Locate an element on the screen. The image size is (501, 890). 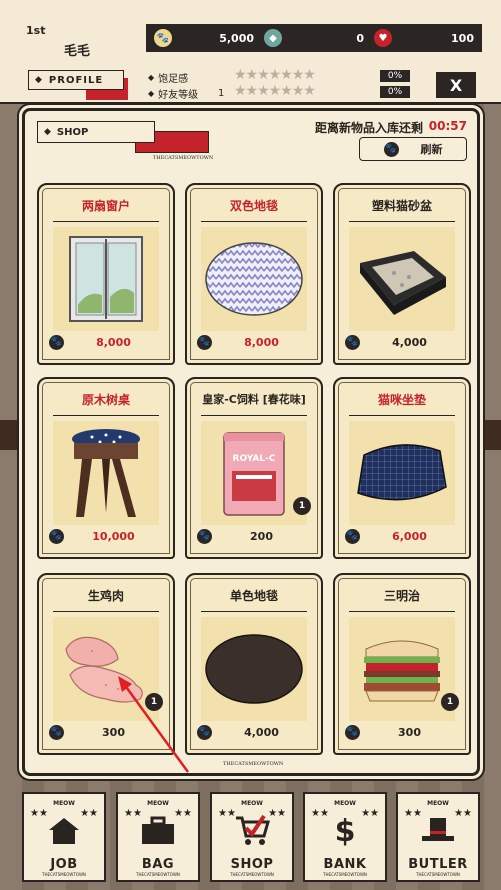
litter-box-image is located at coordinates (402, 279).